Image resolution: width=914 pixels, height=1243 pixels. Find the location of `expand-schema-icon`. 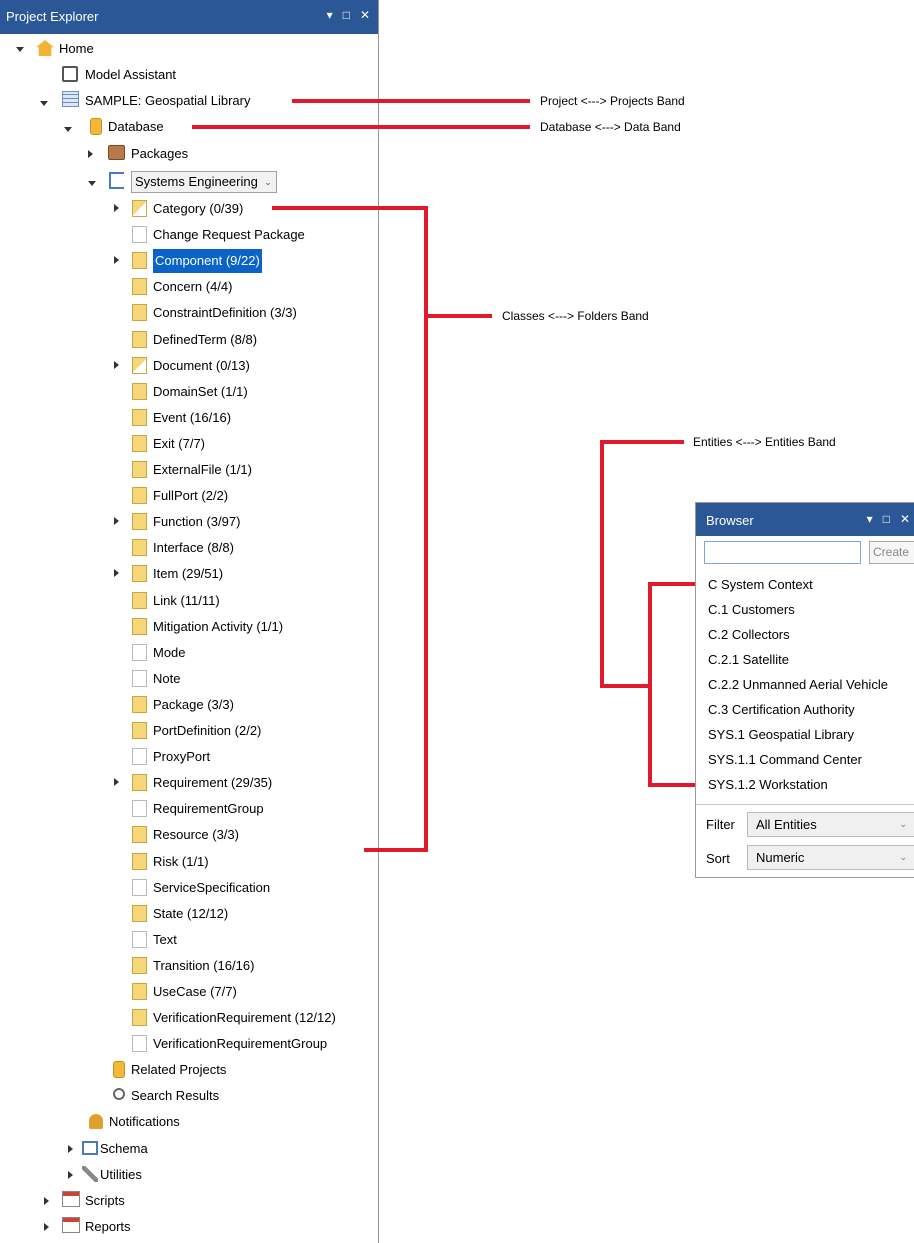

expand-schema-icon is located at coordinates (70, 1149).